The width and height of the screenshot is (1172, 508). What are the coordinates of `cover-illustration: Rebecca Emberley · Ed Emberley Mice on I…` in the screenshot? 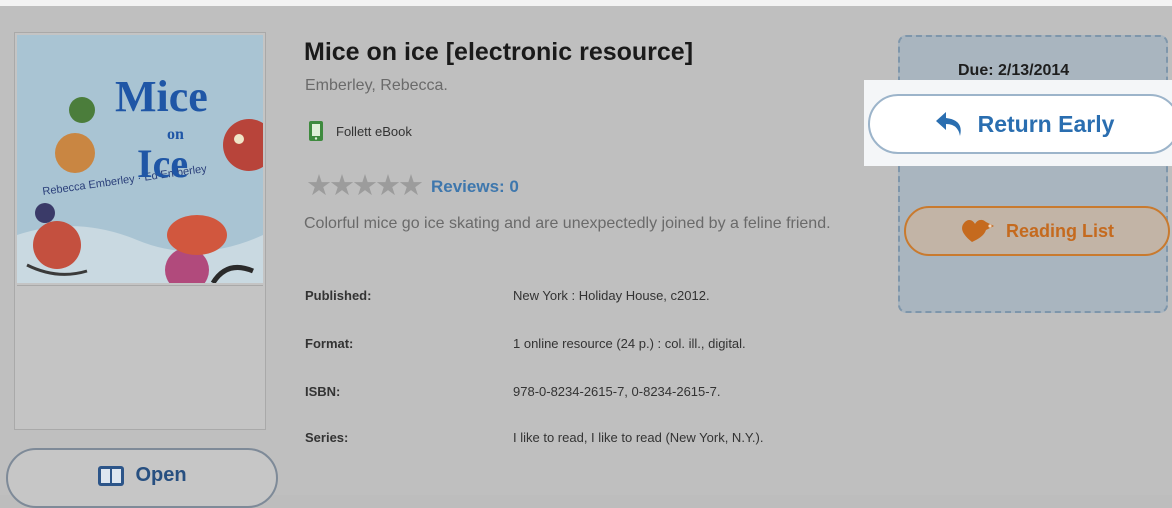 It's located at (140, 159).